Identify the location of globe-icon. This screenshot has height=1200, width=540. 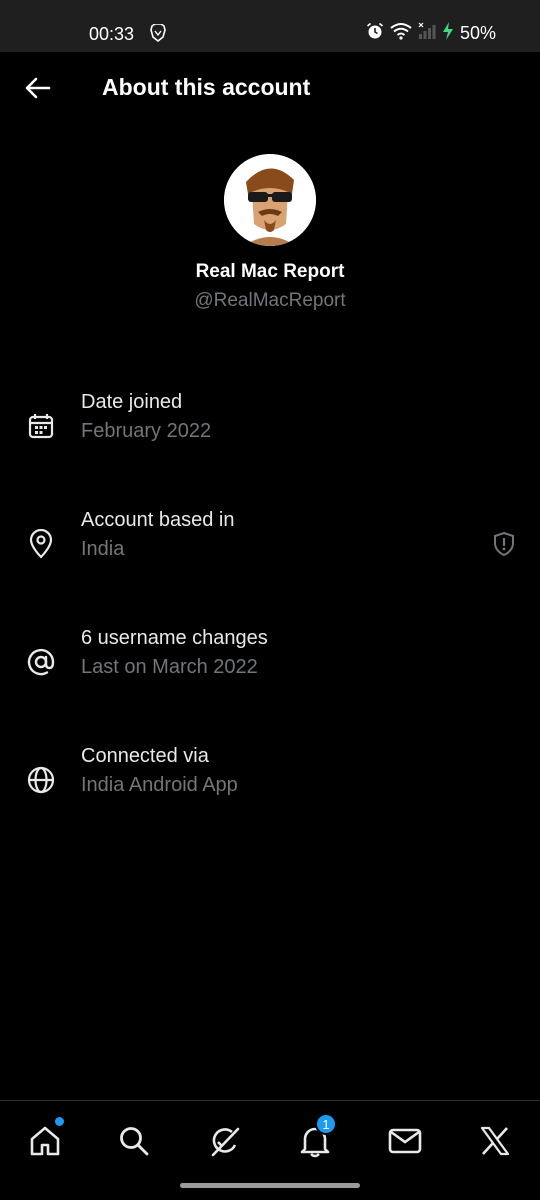
(41, 780).